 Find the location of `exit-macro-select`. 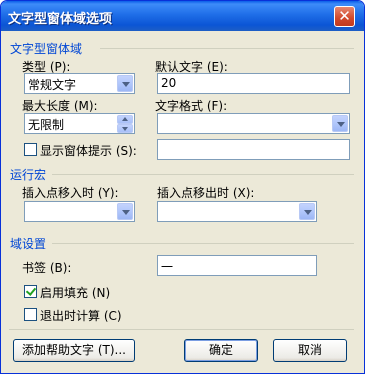

exit-macro-select is located at coordinates (237, 211).